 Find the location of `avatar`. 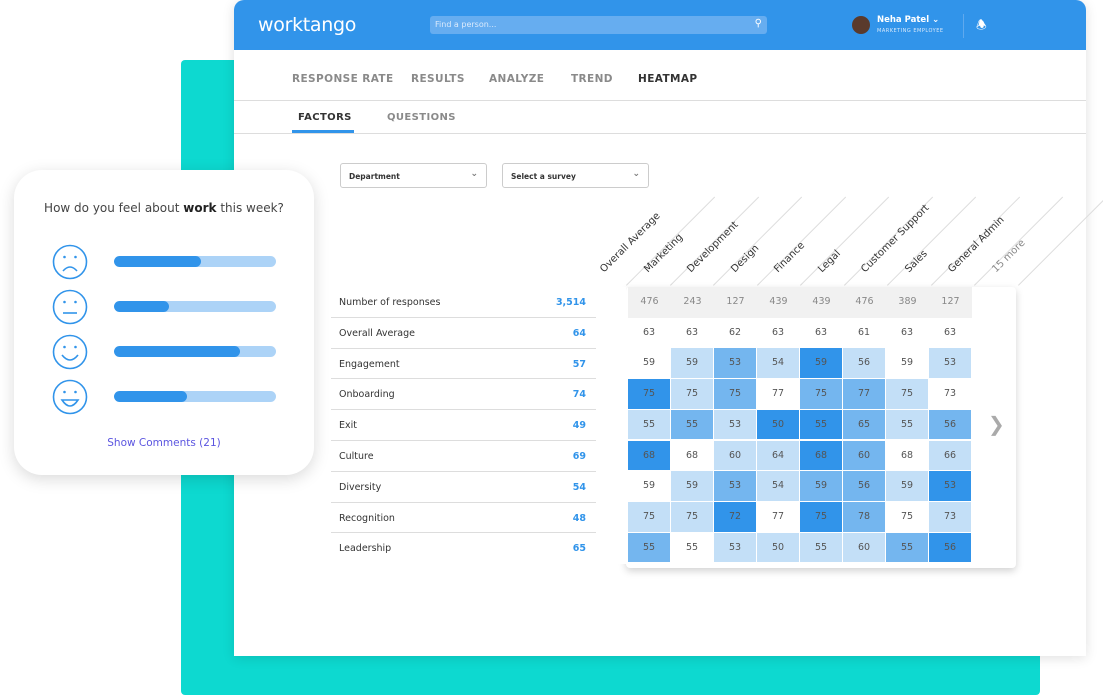

avatar is located at coordinates (861, 25).